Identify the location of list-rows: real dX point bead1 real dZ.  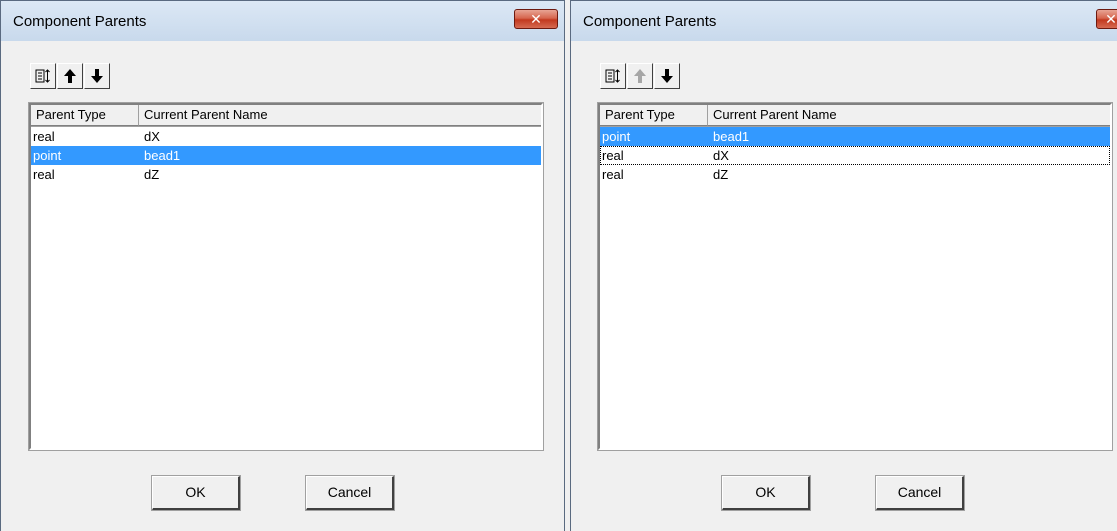
(286, 155).